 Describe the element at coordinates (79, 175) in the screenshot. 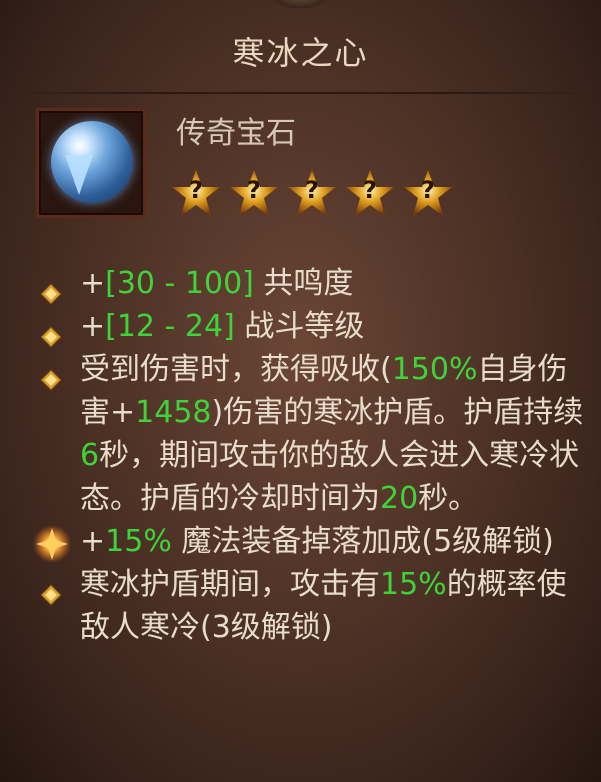

I see `ice-shard-decoration` at that location.